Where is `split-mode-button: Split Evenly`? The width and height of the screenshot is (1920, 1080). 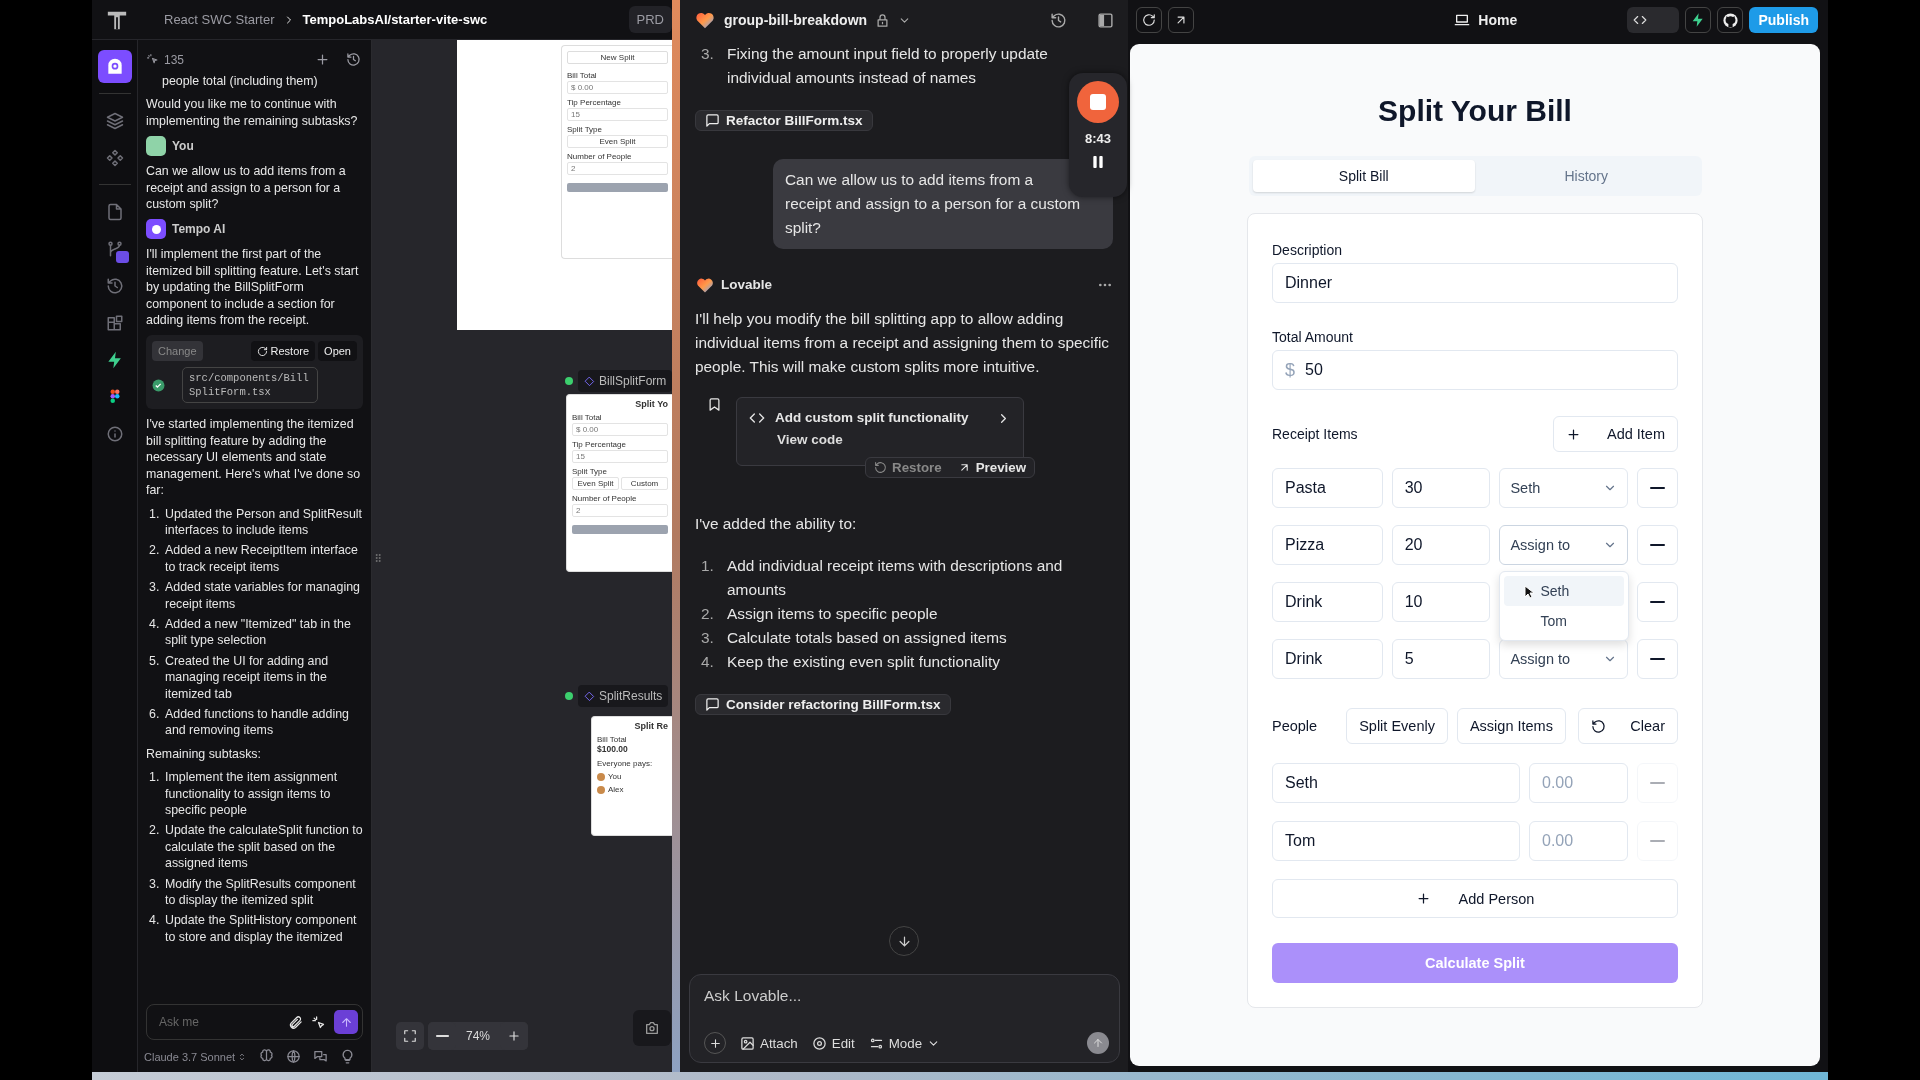
split-mode-button: Split Evenly is located at coordinates (1397, 726).